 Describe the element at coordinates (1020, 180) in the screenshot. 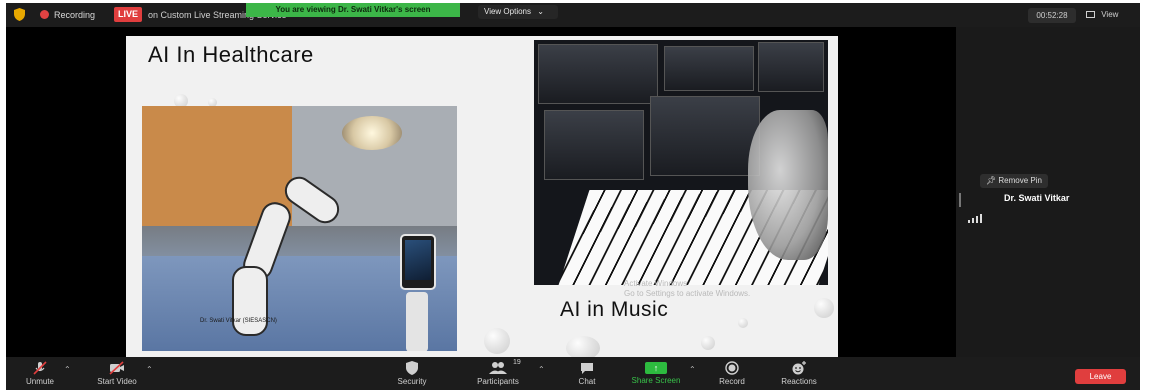

I see `remove-pin-label: Remove Pin` at that location.